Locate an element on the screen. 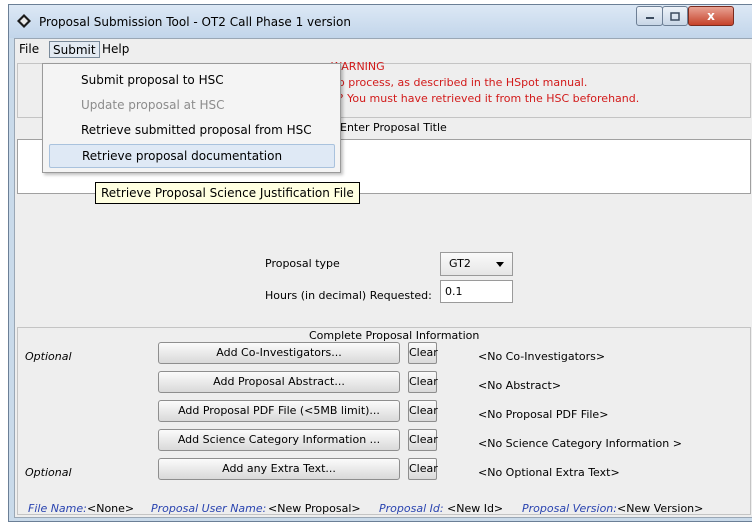 Image resolution: width=752 pixels, height=522 pixels. menu-item-submit-proposal: Submit proposal to HSC is located at coordinates (192, 80).